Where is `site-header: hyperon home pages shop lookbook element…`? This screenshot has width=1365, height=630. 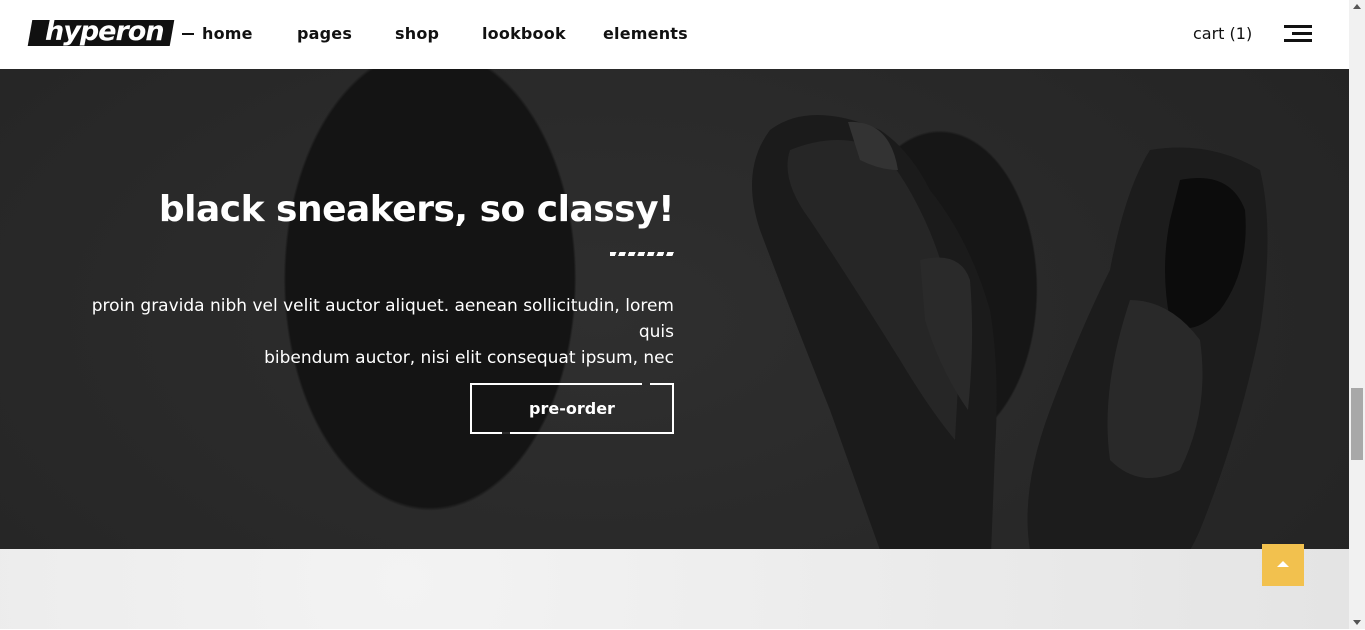 site-header: hyperon home pages shop lookbook element… is located at coordinates (674, 34).